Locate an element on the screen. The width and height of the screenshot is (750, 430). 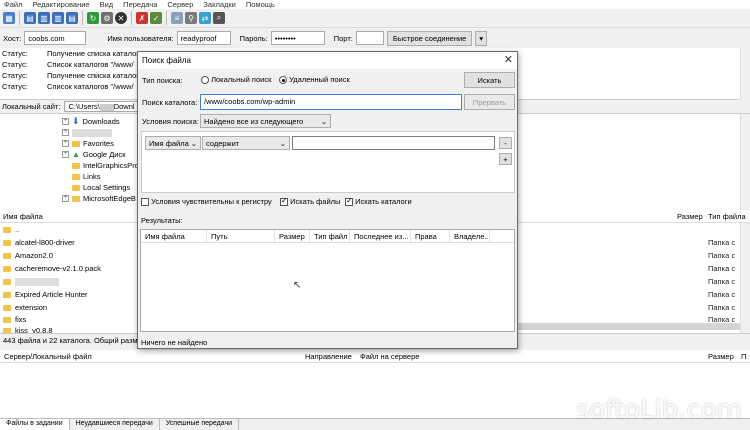
menu-server: Сервер is located at coordinates (180, 4).